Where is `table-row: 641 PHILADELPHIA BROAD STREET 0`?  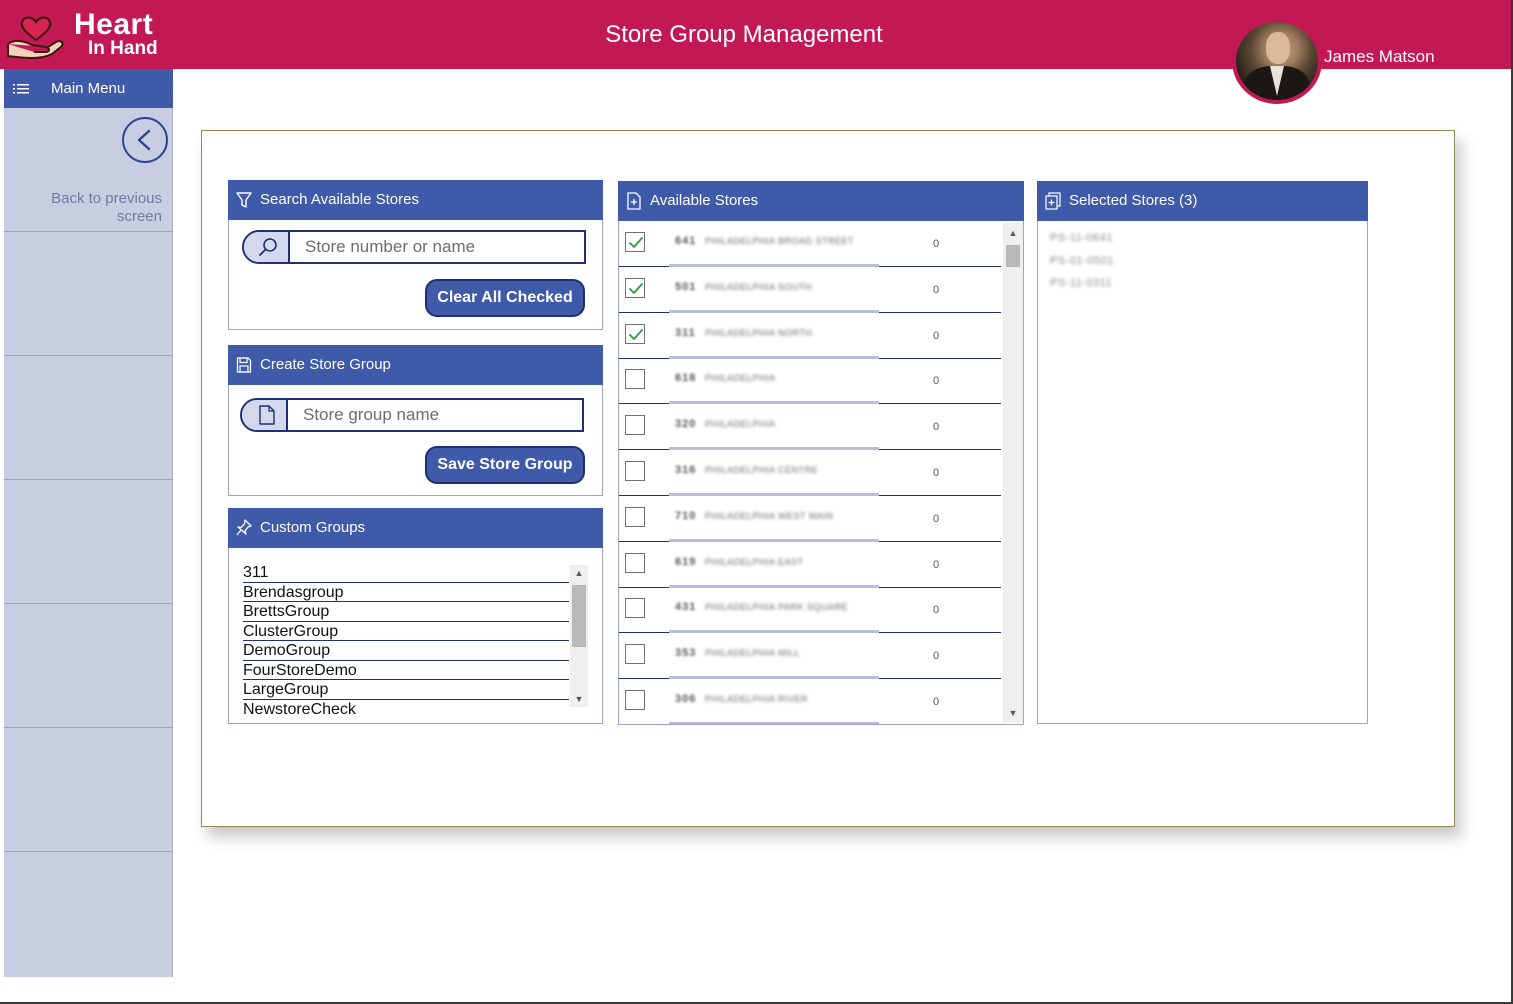
table-row: 641 PHILADELPHIA BROAD STREET 0 is located at coordinates (810, 244).